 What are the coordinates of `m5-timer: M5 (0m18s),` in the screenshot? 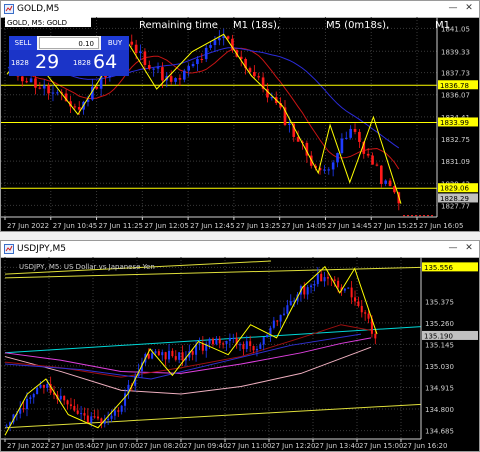 It's located at (357, 25).